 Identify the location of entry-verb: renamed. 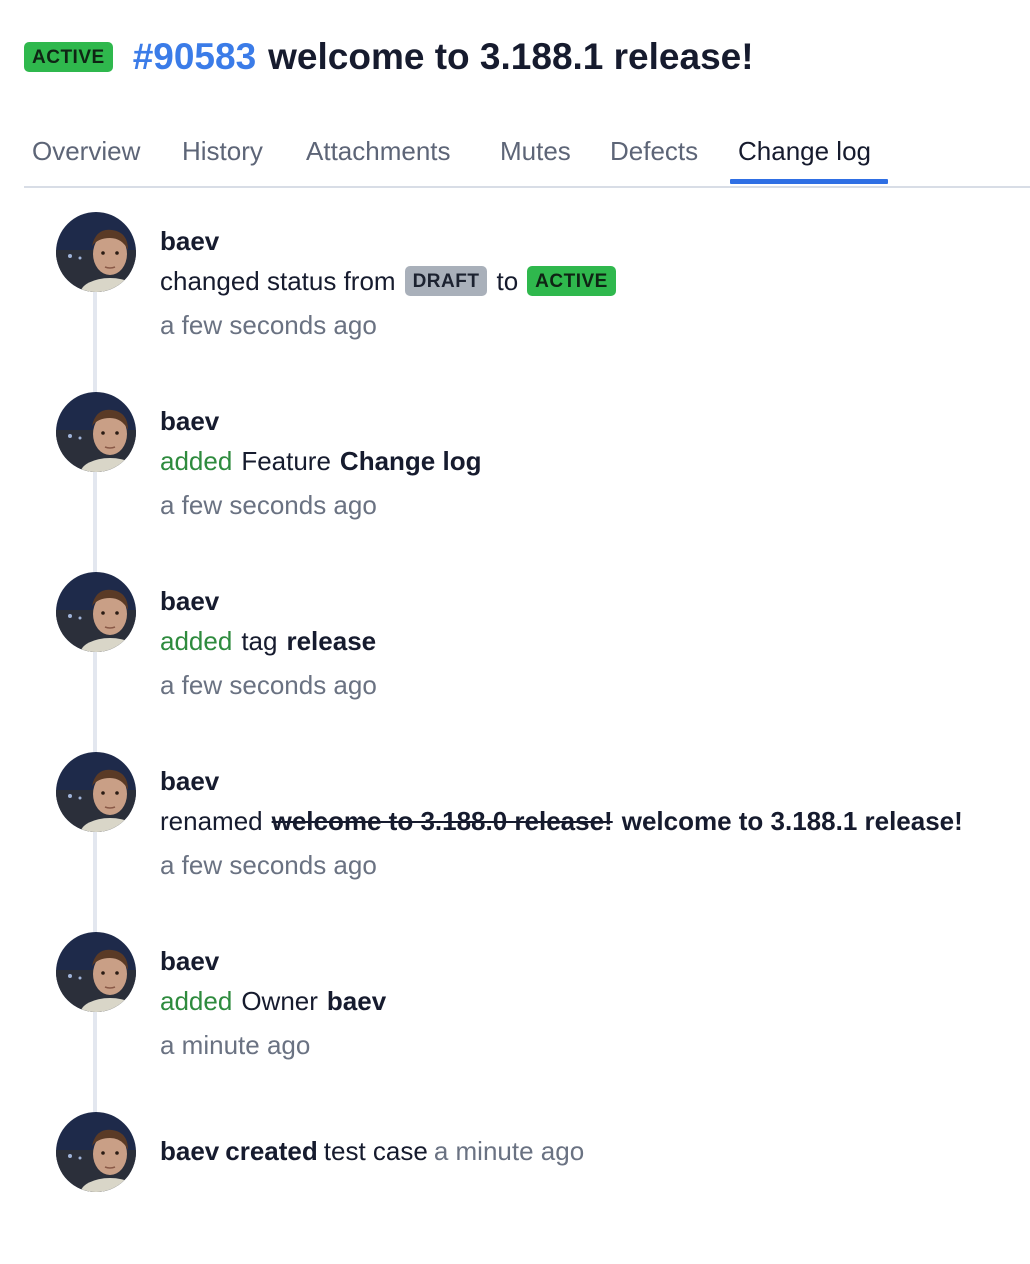
(211, 821).